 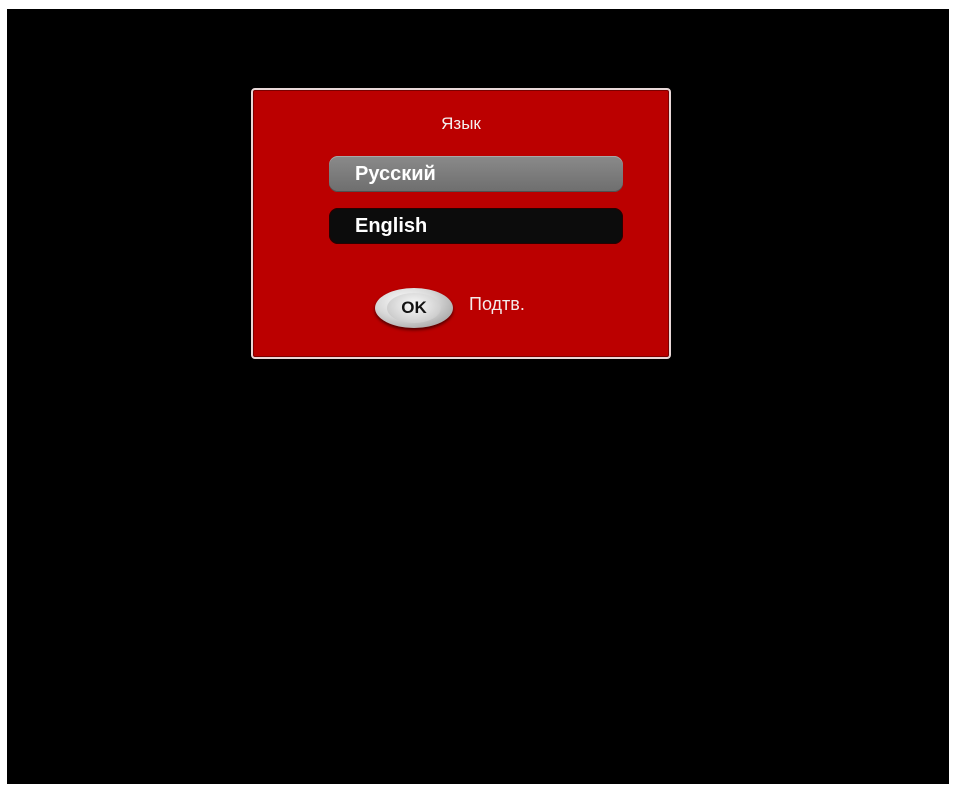 I want to click on ok-button-label: OK, so click(x=414, y=308).